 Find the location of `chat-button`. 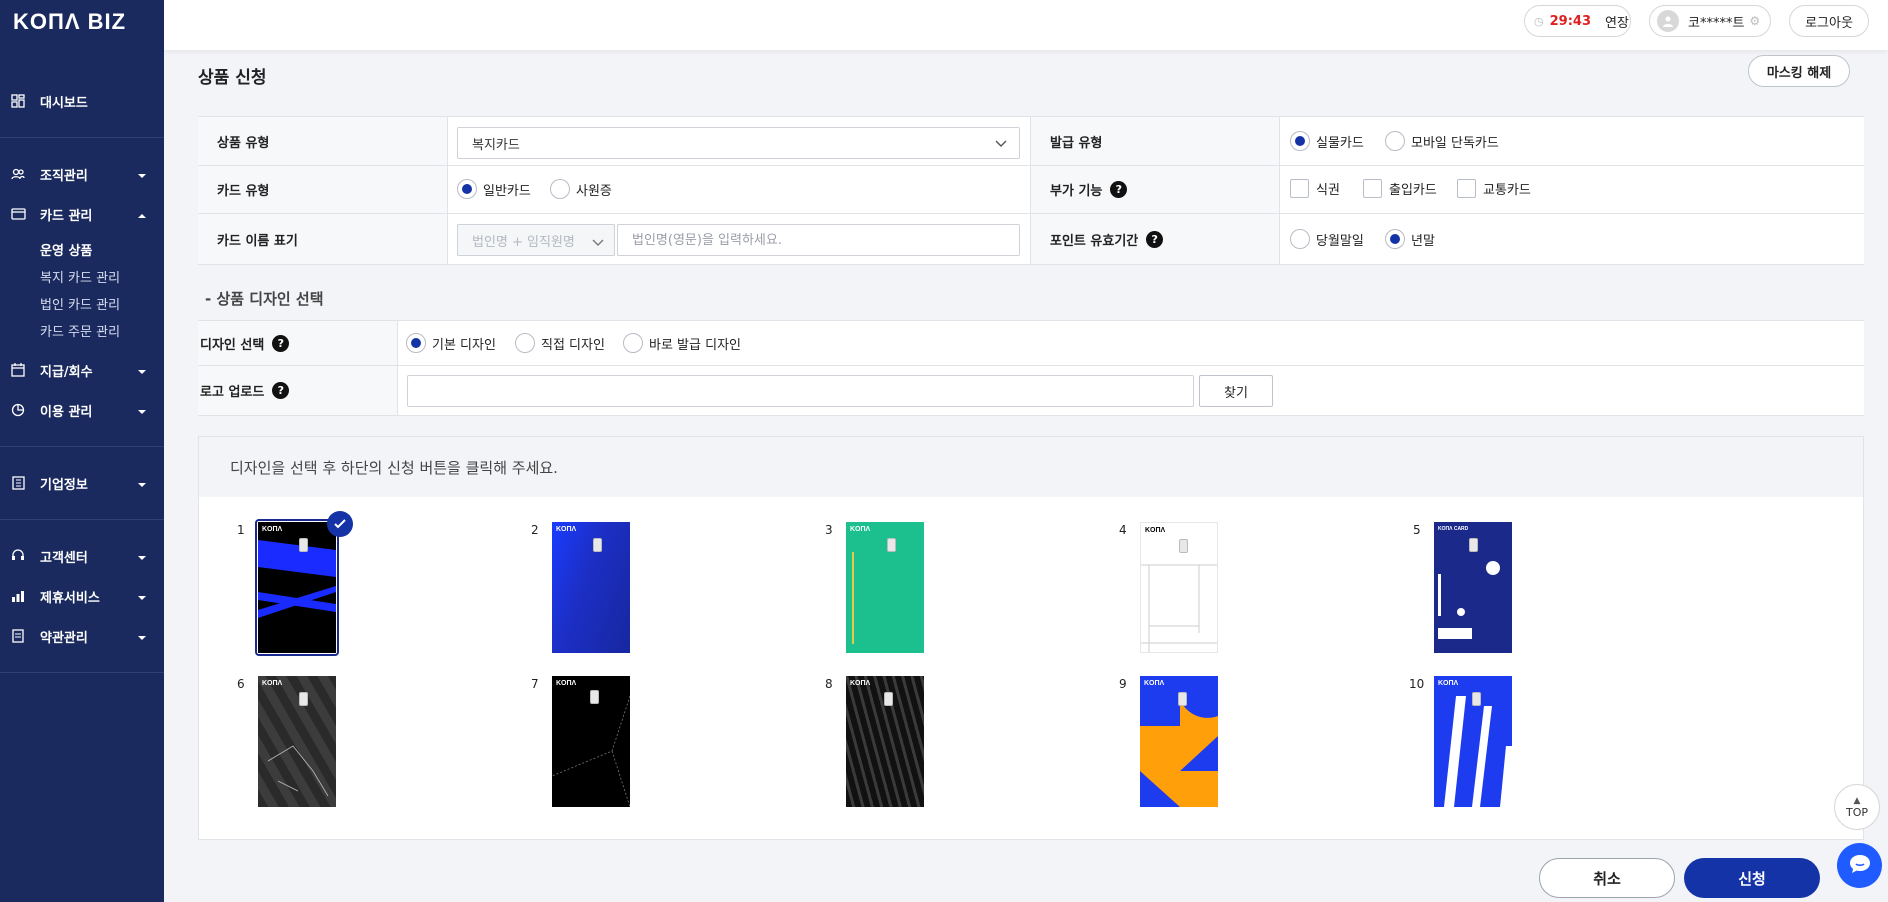

chat-button is located at coordinates (1859, 865).